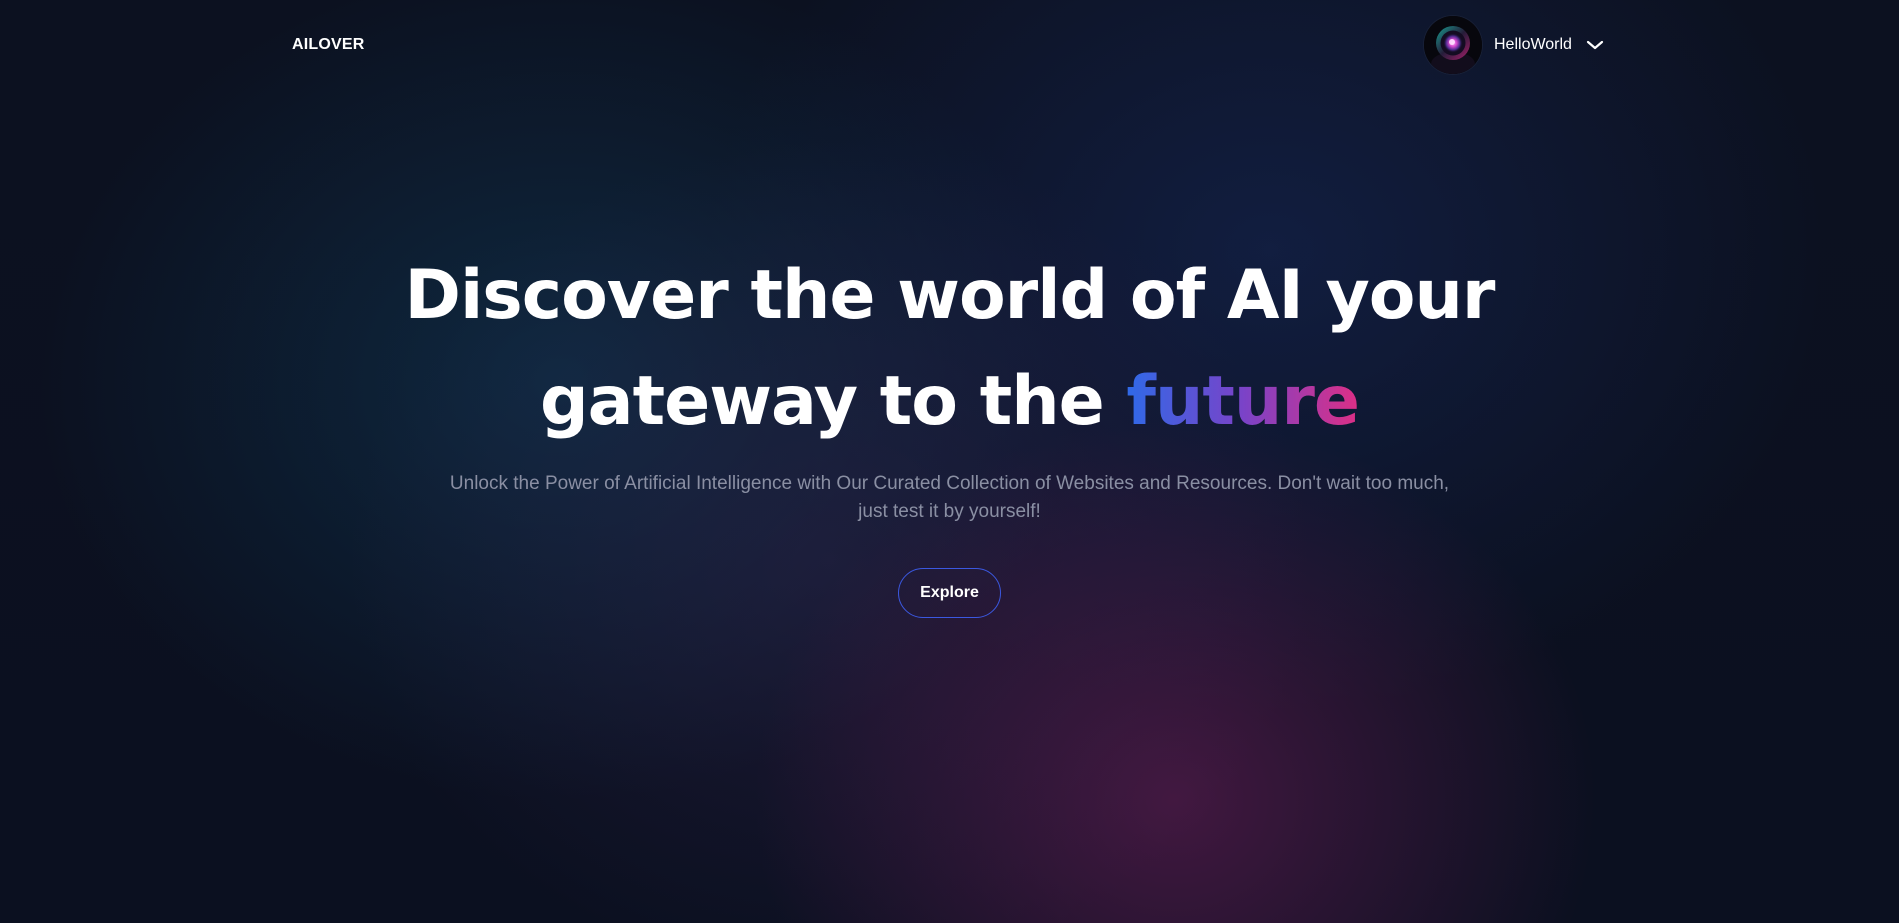  What do you see at coordinates (949, 593) in the screenshot?
I see `explore-button: Explore` at bounding box center [949, 593].